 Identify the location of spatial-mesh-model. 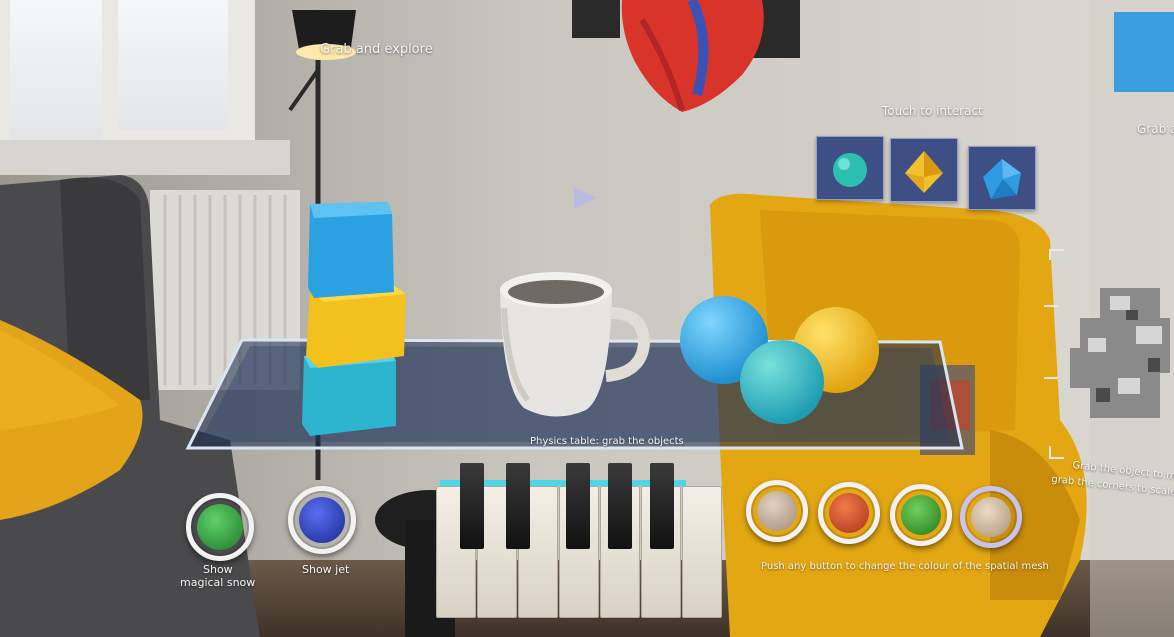
(1102, 358).